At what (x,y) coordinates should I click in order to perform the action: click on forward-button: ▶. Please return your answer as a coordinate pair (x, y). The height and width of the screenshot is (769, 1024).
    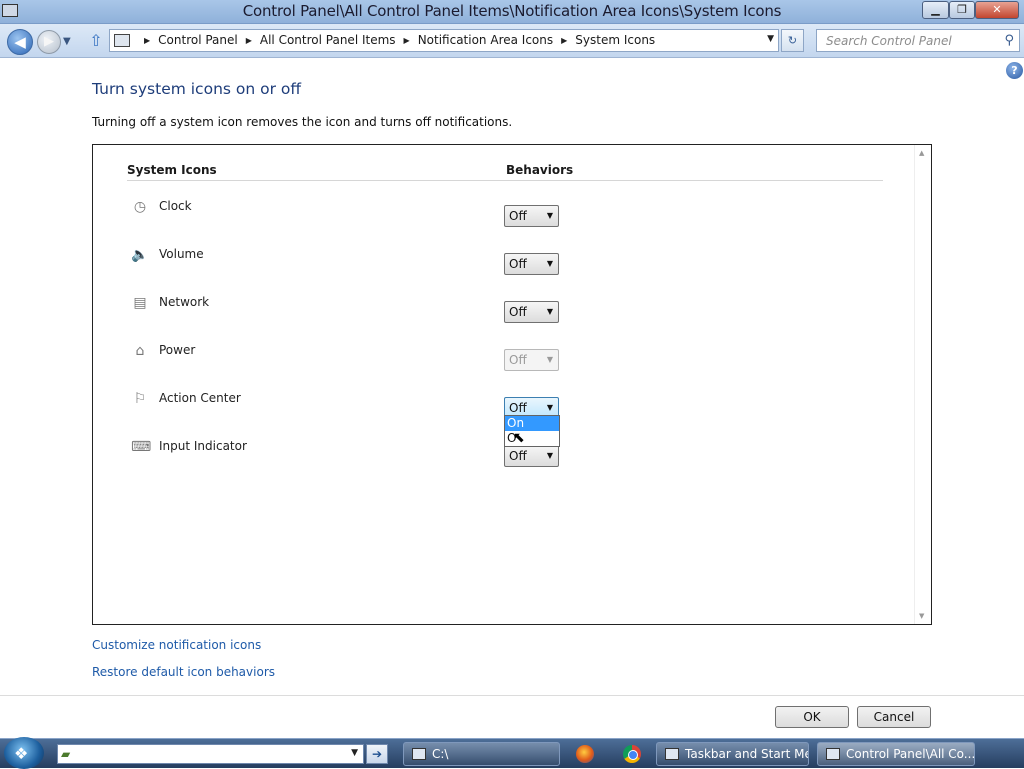
    Looking at the image, I should click on (49, 42).